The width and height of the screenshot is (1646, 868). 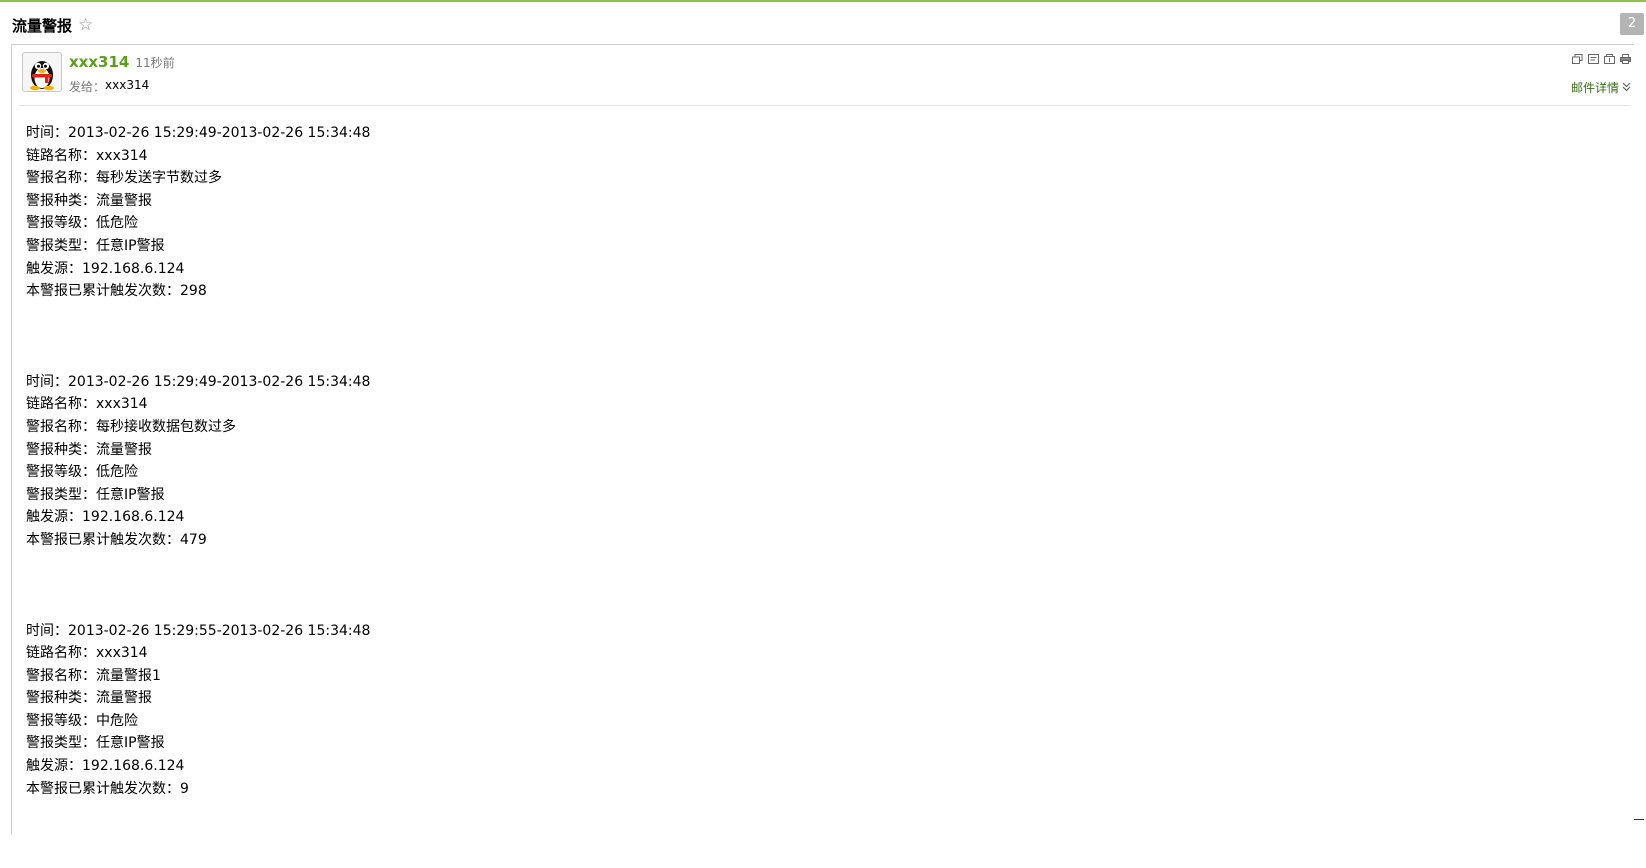 I want to click on alert-name: 警报名称：流量警报1, so click(x=198, y=676).